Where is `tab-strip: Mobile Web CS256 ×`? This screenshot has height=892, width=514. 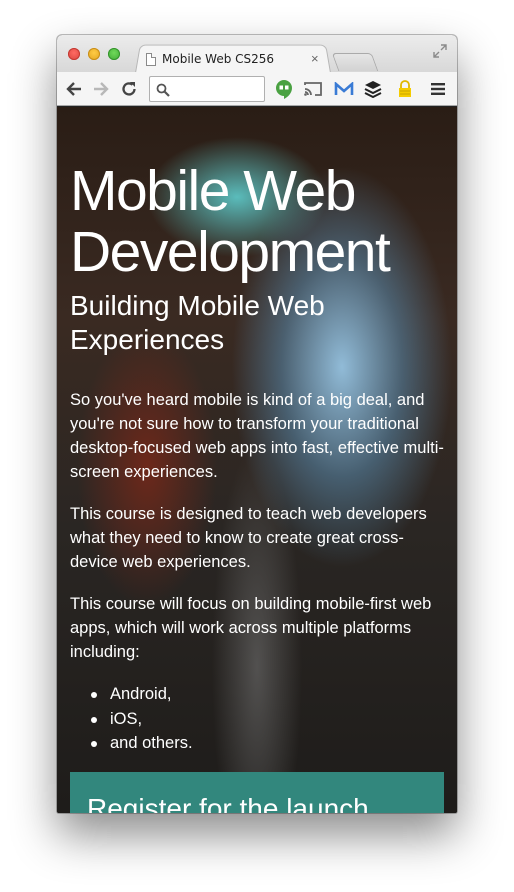
tab-strip: Mobile Web CS256 × is located at coordinates (257, 54).